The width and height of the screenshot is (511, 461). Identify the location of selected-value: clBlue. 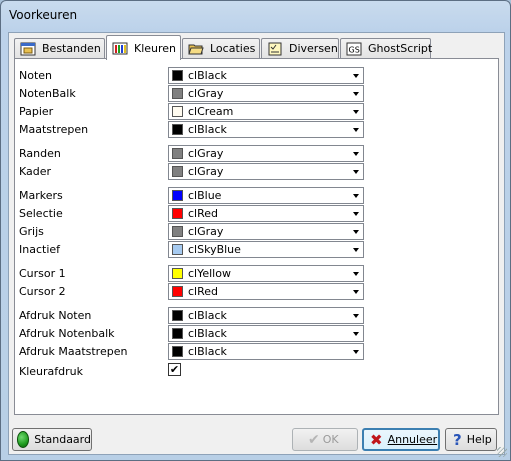
(205, 195).